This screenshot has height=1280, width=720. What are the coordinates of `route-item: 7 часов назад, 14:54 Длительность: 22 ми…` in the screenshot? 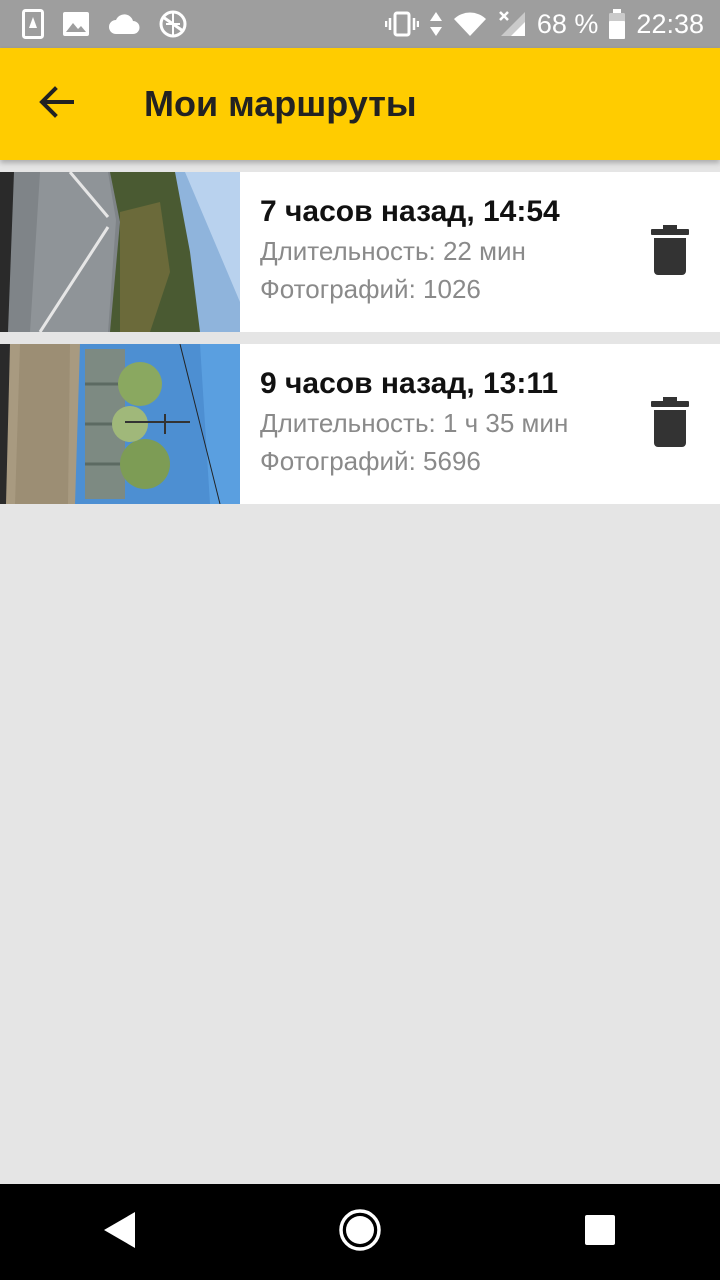 It's located at (360, 252).